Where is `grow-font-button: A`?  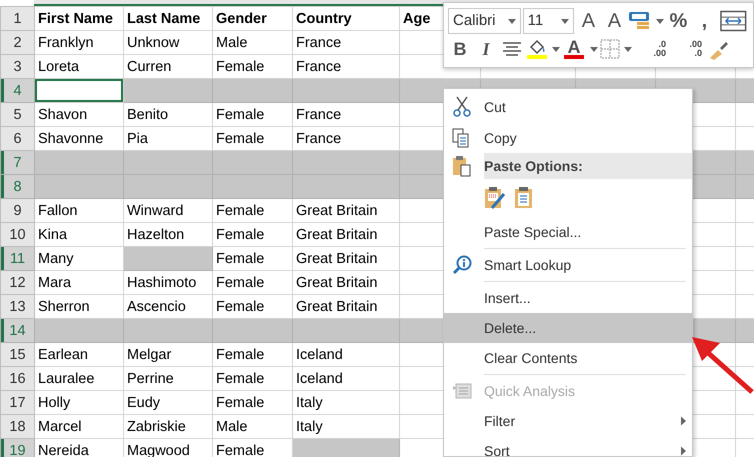 grow-font-button: A is located at coordinates (588, 21).